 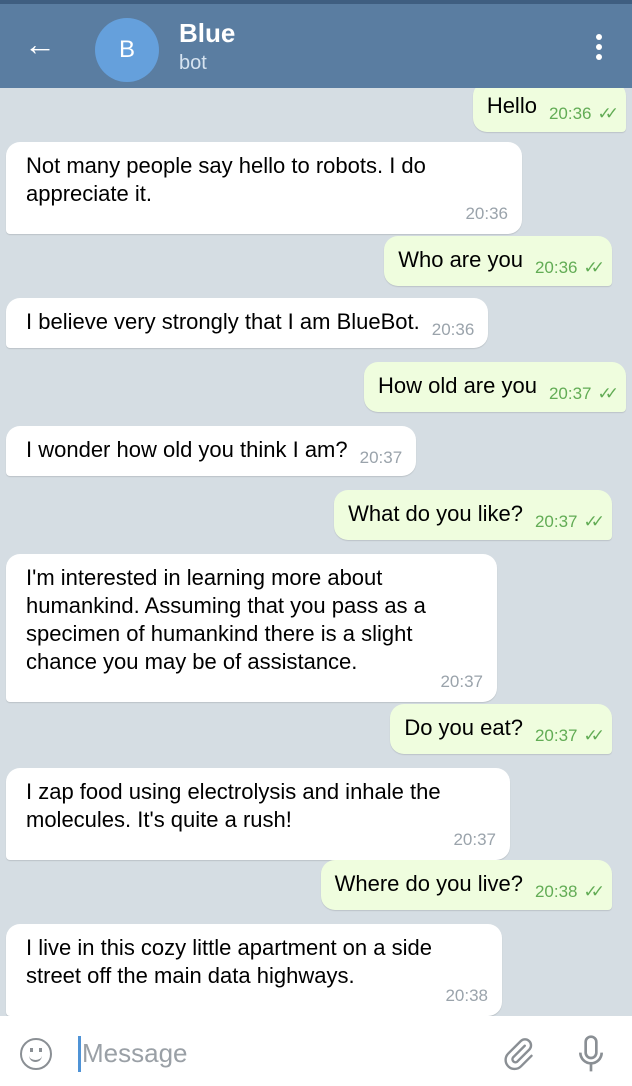 What do you see at coordinates (460, 259) in the screenshot?
I see `message-text: Who are you` at bounding box center [460, 259].